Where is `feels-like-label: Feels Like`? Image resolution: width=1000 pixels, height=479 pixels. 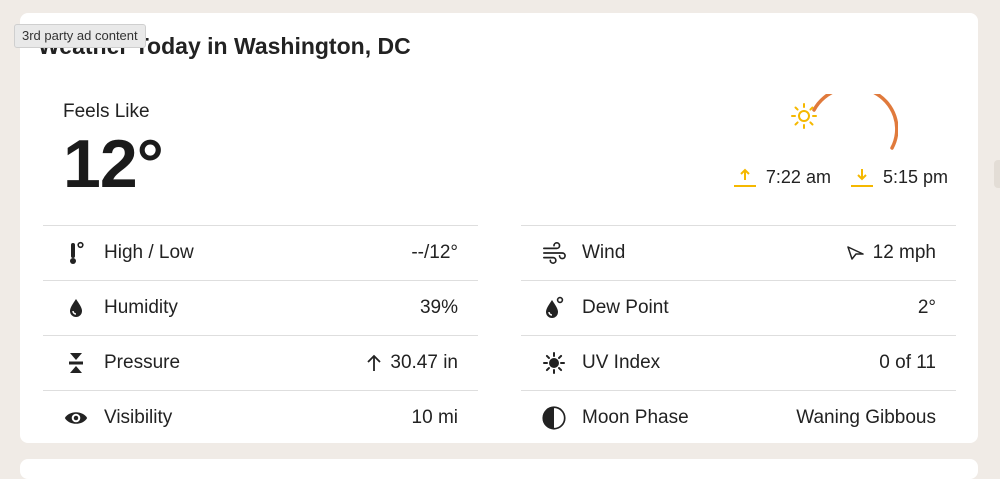
feels-like-label: Feels Like is located at coordinates (106, 111).